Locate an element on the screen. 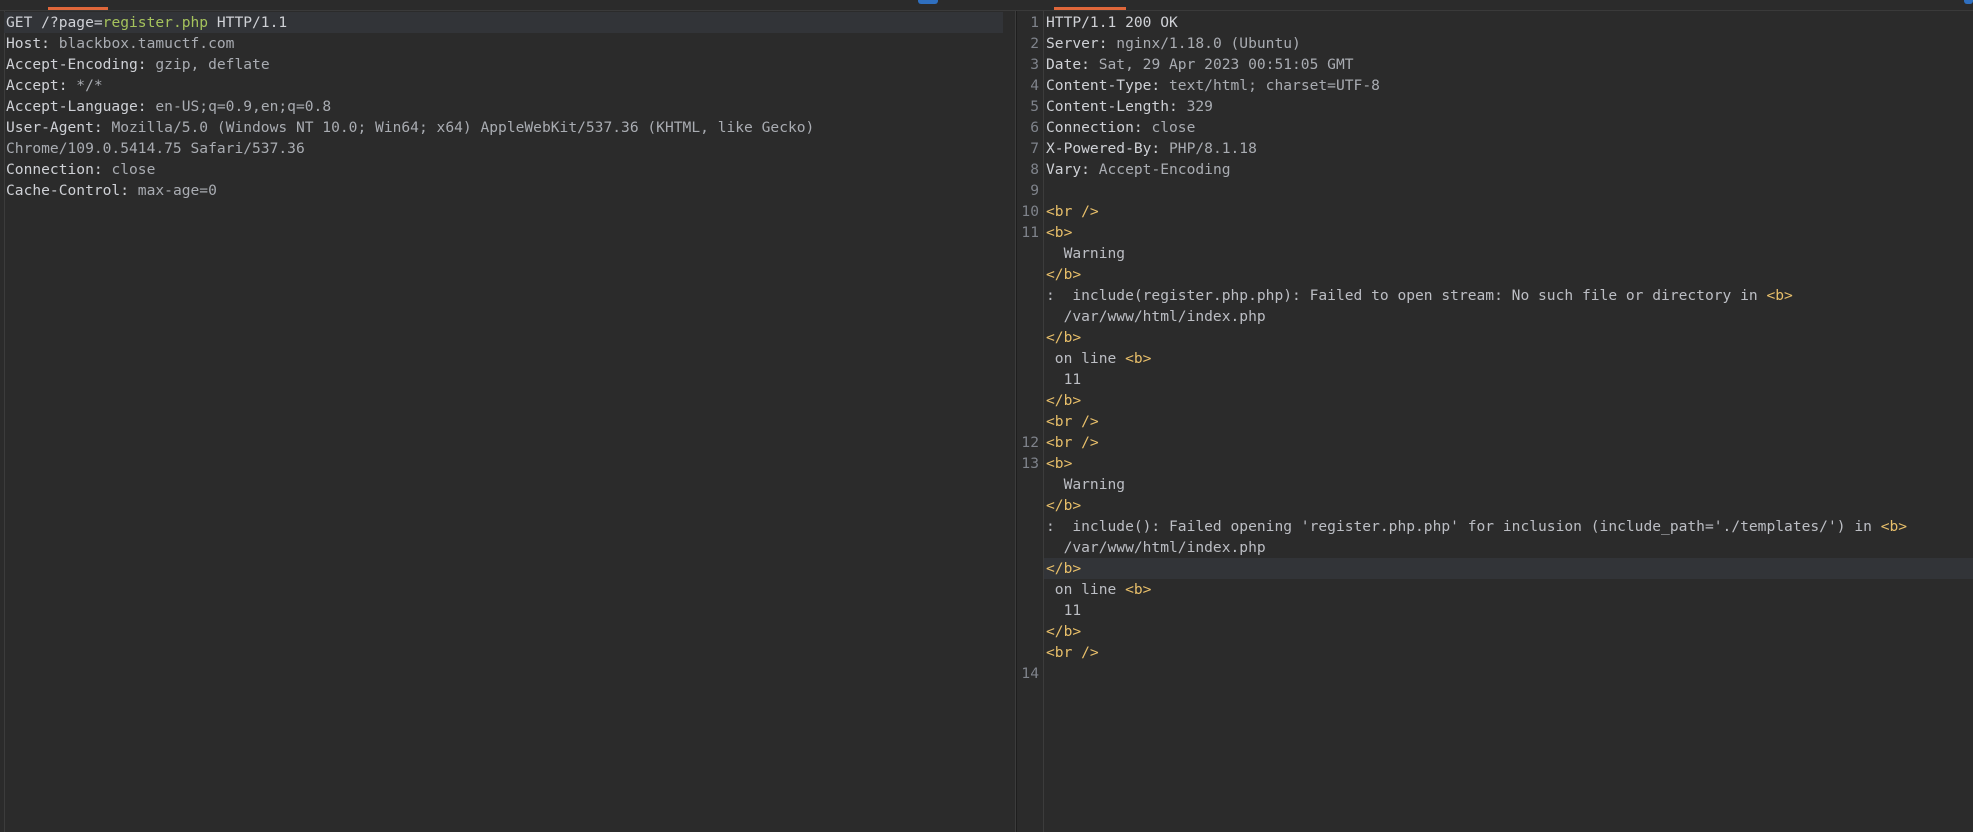  request-header-accept: Accept: */* is located at coordinates (54, 85).